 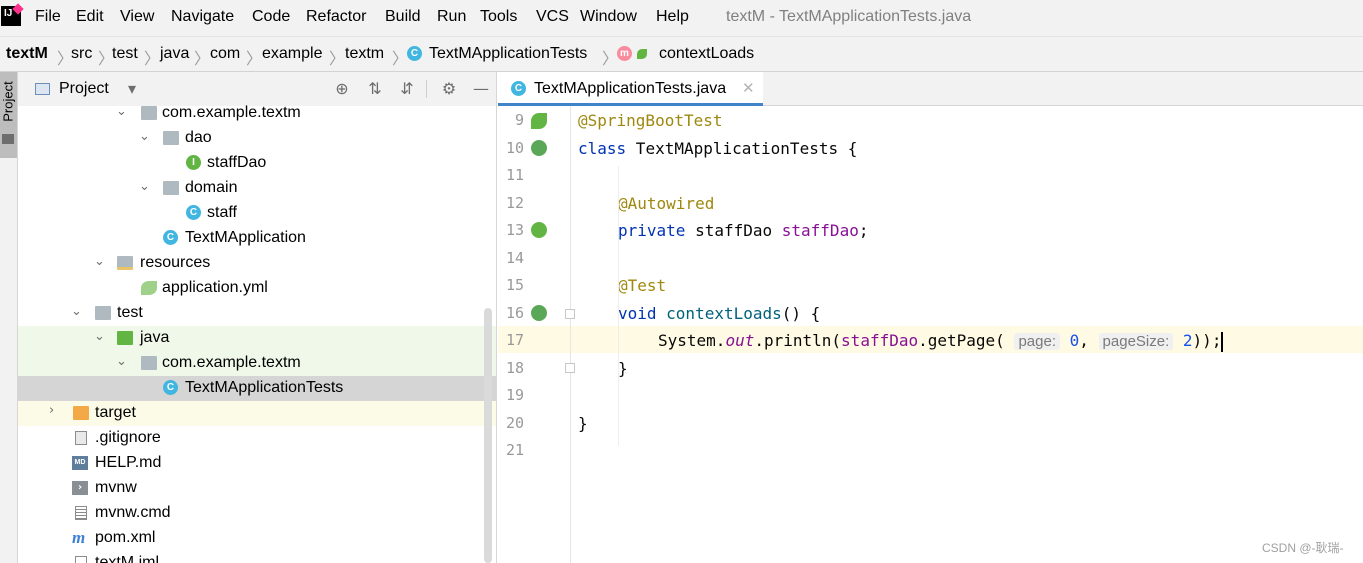 I want to click on annotation-token: @Test, so click(x=642, y=285).